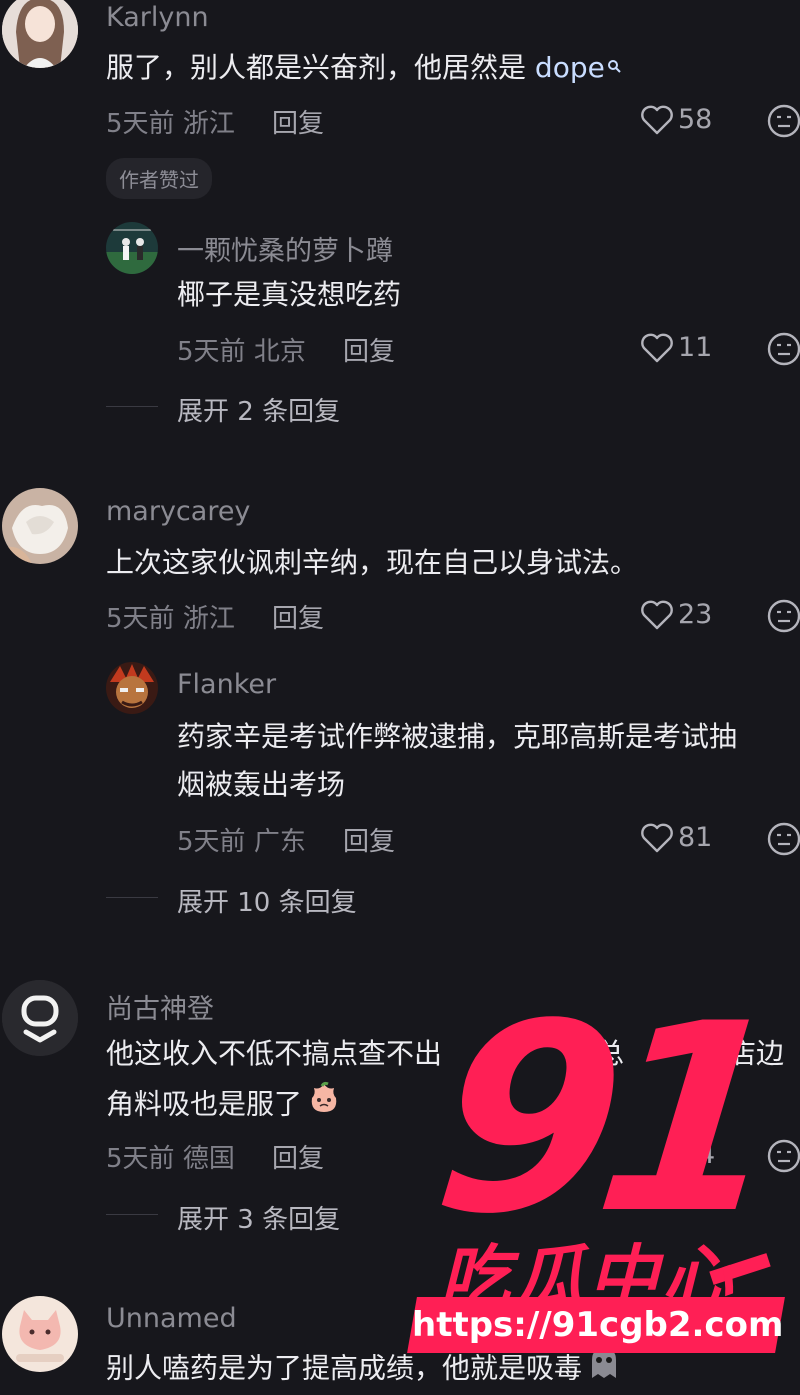 Image resolution: width=800 pixels, height=1395 pixels. Describe the element at coordinates (372, 562) in the screenshot. I see `comment-text: 上次这家伙讽刺辛纳，现在自己以身试法。` at that location.